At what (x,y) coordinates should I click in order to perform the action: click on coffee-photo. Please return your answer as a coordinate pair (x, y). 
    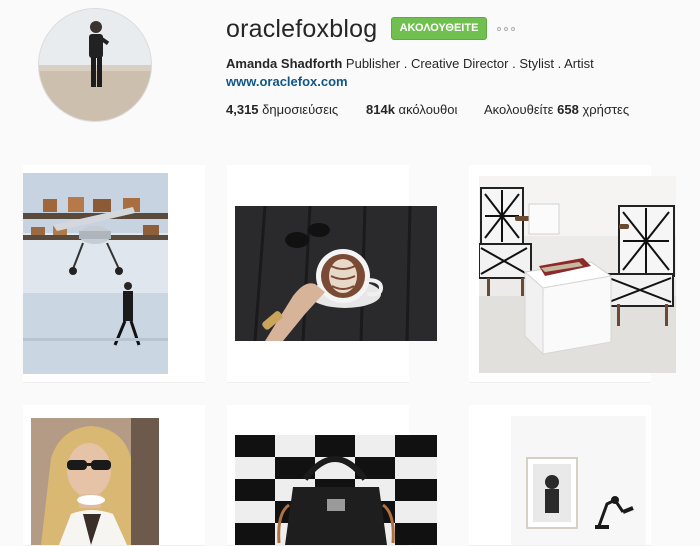
    Looking at the image, I should click on (336, 273).